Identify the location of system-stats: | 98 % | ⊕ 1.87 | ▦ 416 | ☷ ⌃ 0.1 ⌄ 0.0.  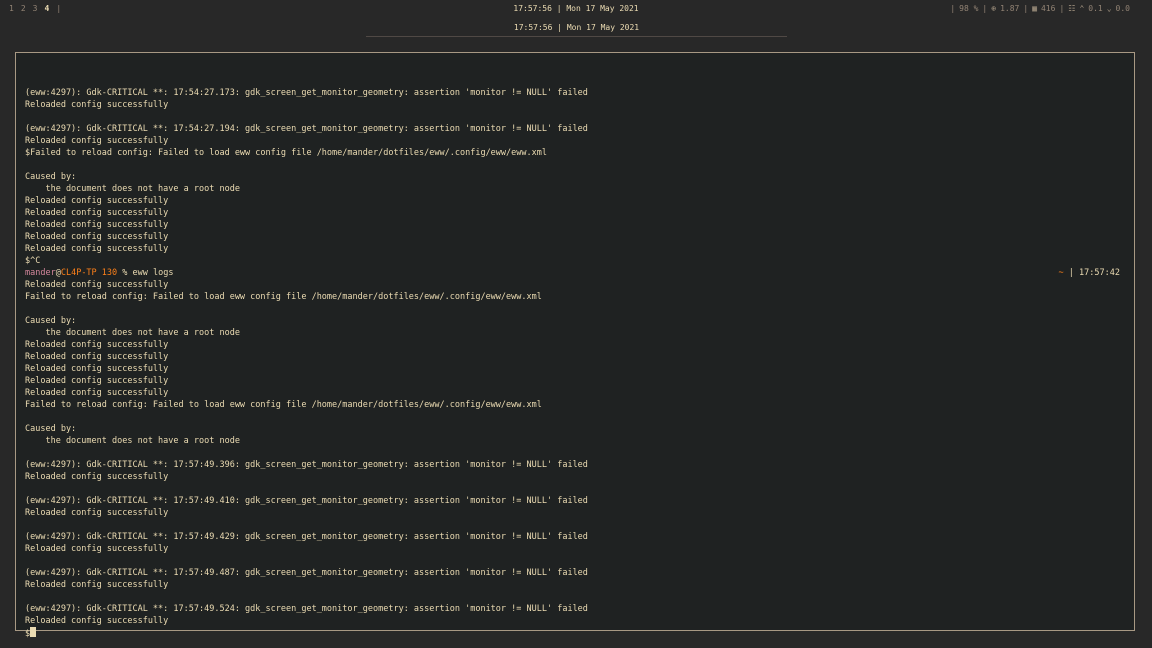
(1040, 8).